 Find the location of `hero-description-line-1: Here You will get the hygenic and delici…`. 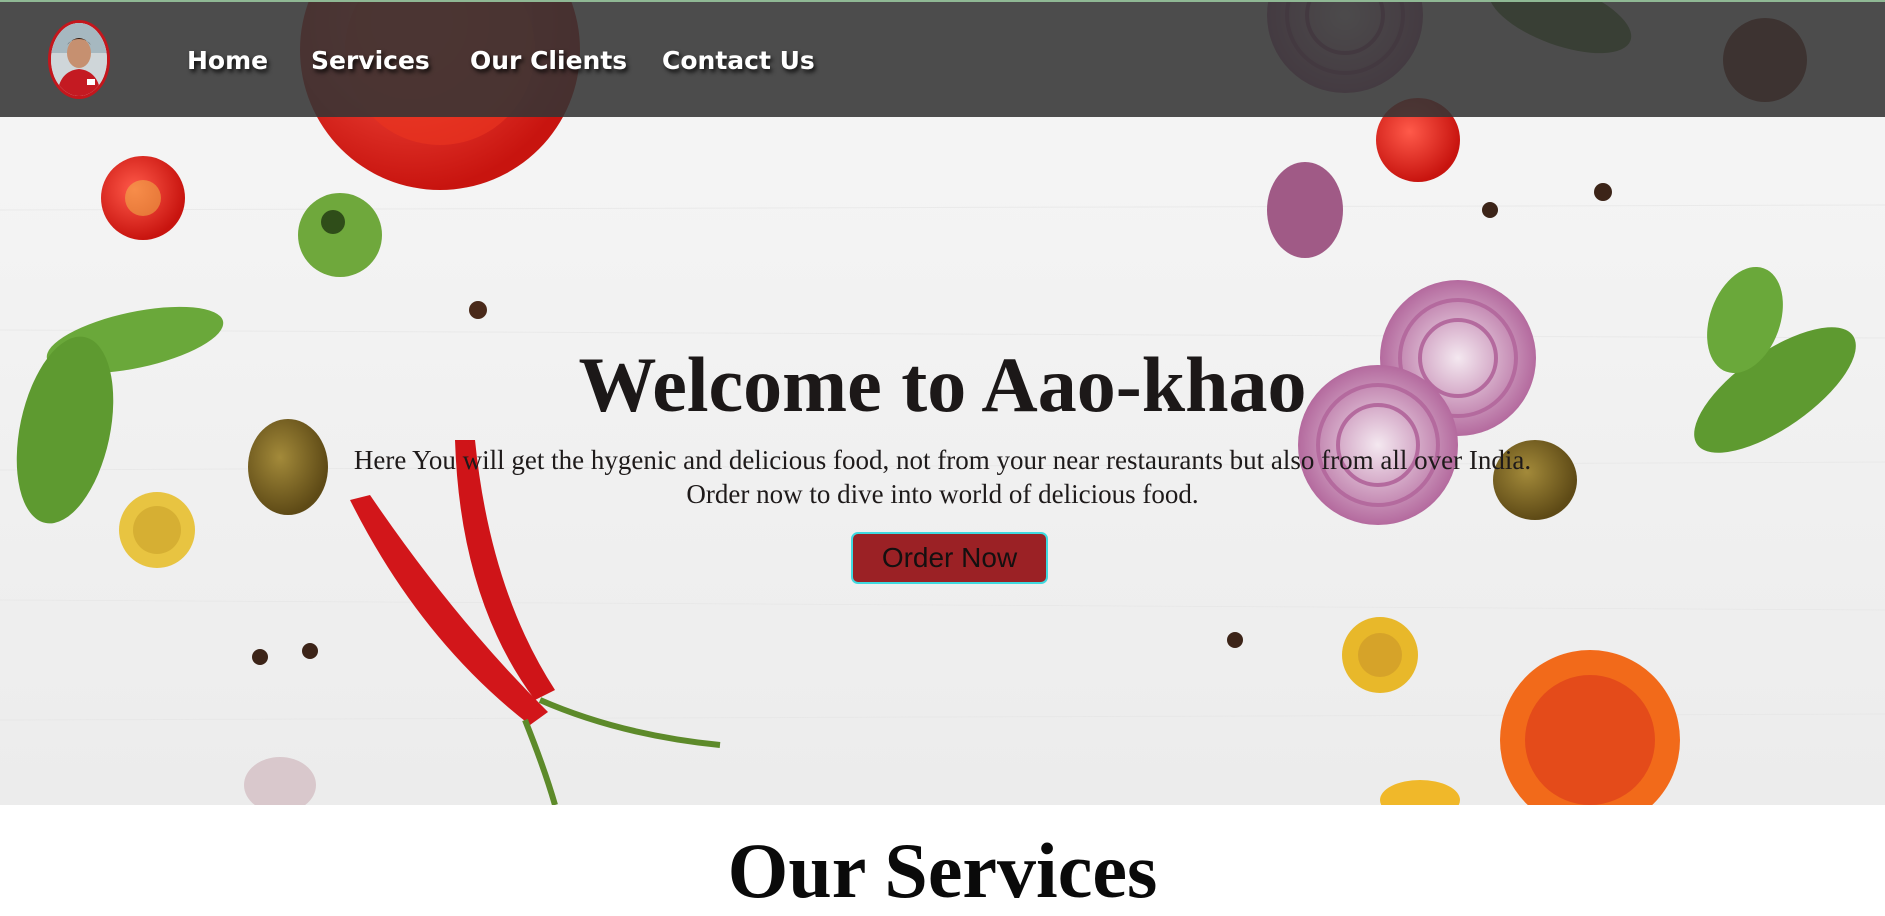

hero-description-line-1: Here You will get the hygenic and delici… is located at coordinates (942, 460).